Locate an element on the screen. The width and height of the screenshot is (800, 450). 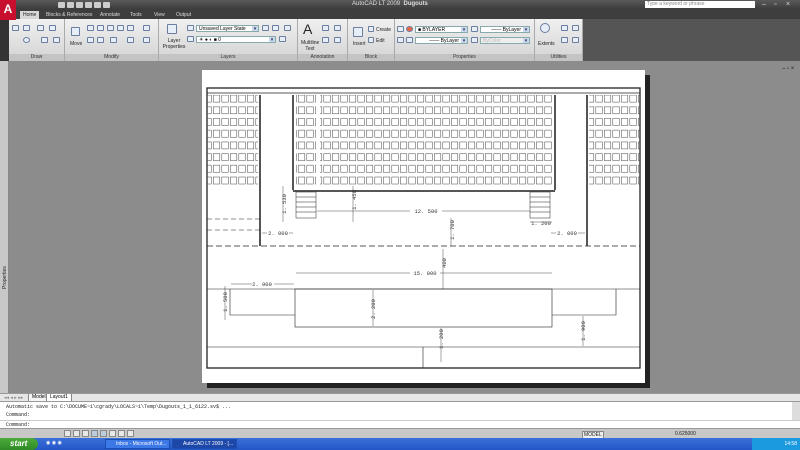
viewport-scale: 0.625000 is located at coordinates (685, 434).